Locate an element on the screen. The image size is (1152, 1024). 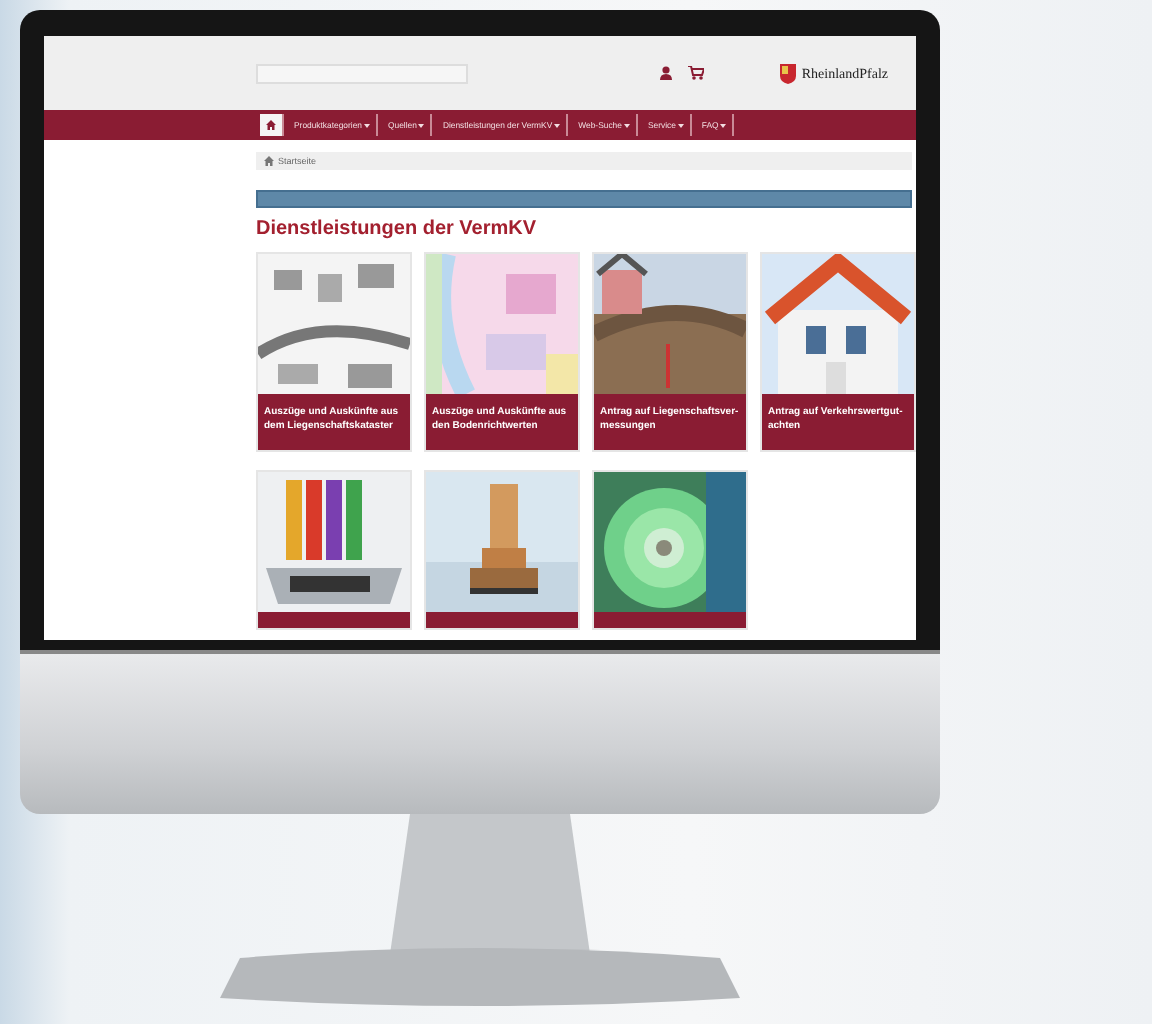
cart-icon is located at coordinates (695, 73).